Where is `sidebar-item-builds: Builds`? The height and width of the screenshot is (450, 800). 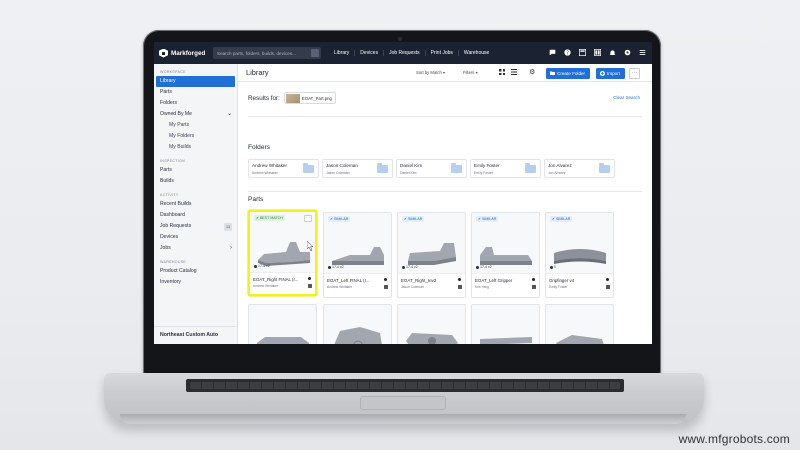 sidebar-item-builds: Builds is located at coordinates (195, 181).